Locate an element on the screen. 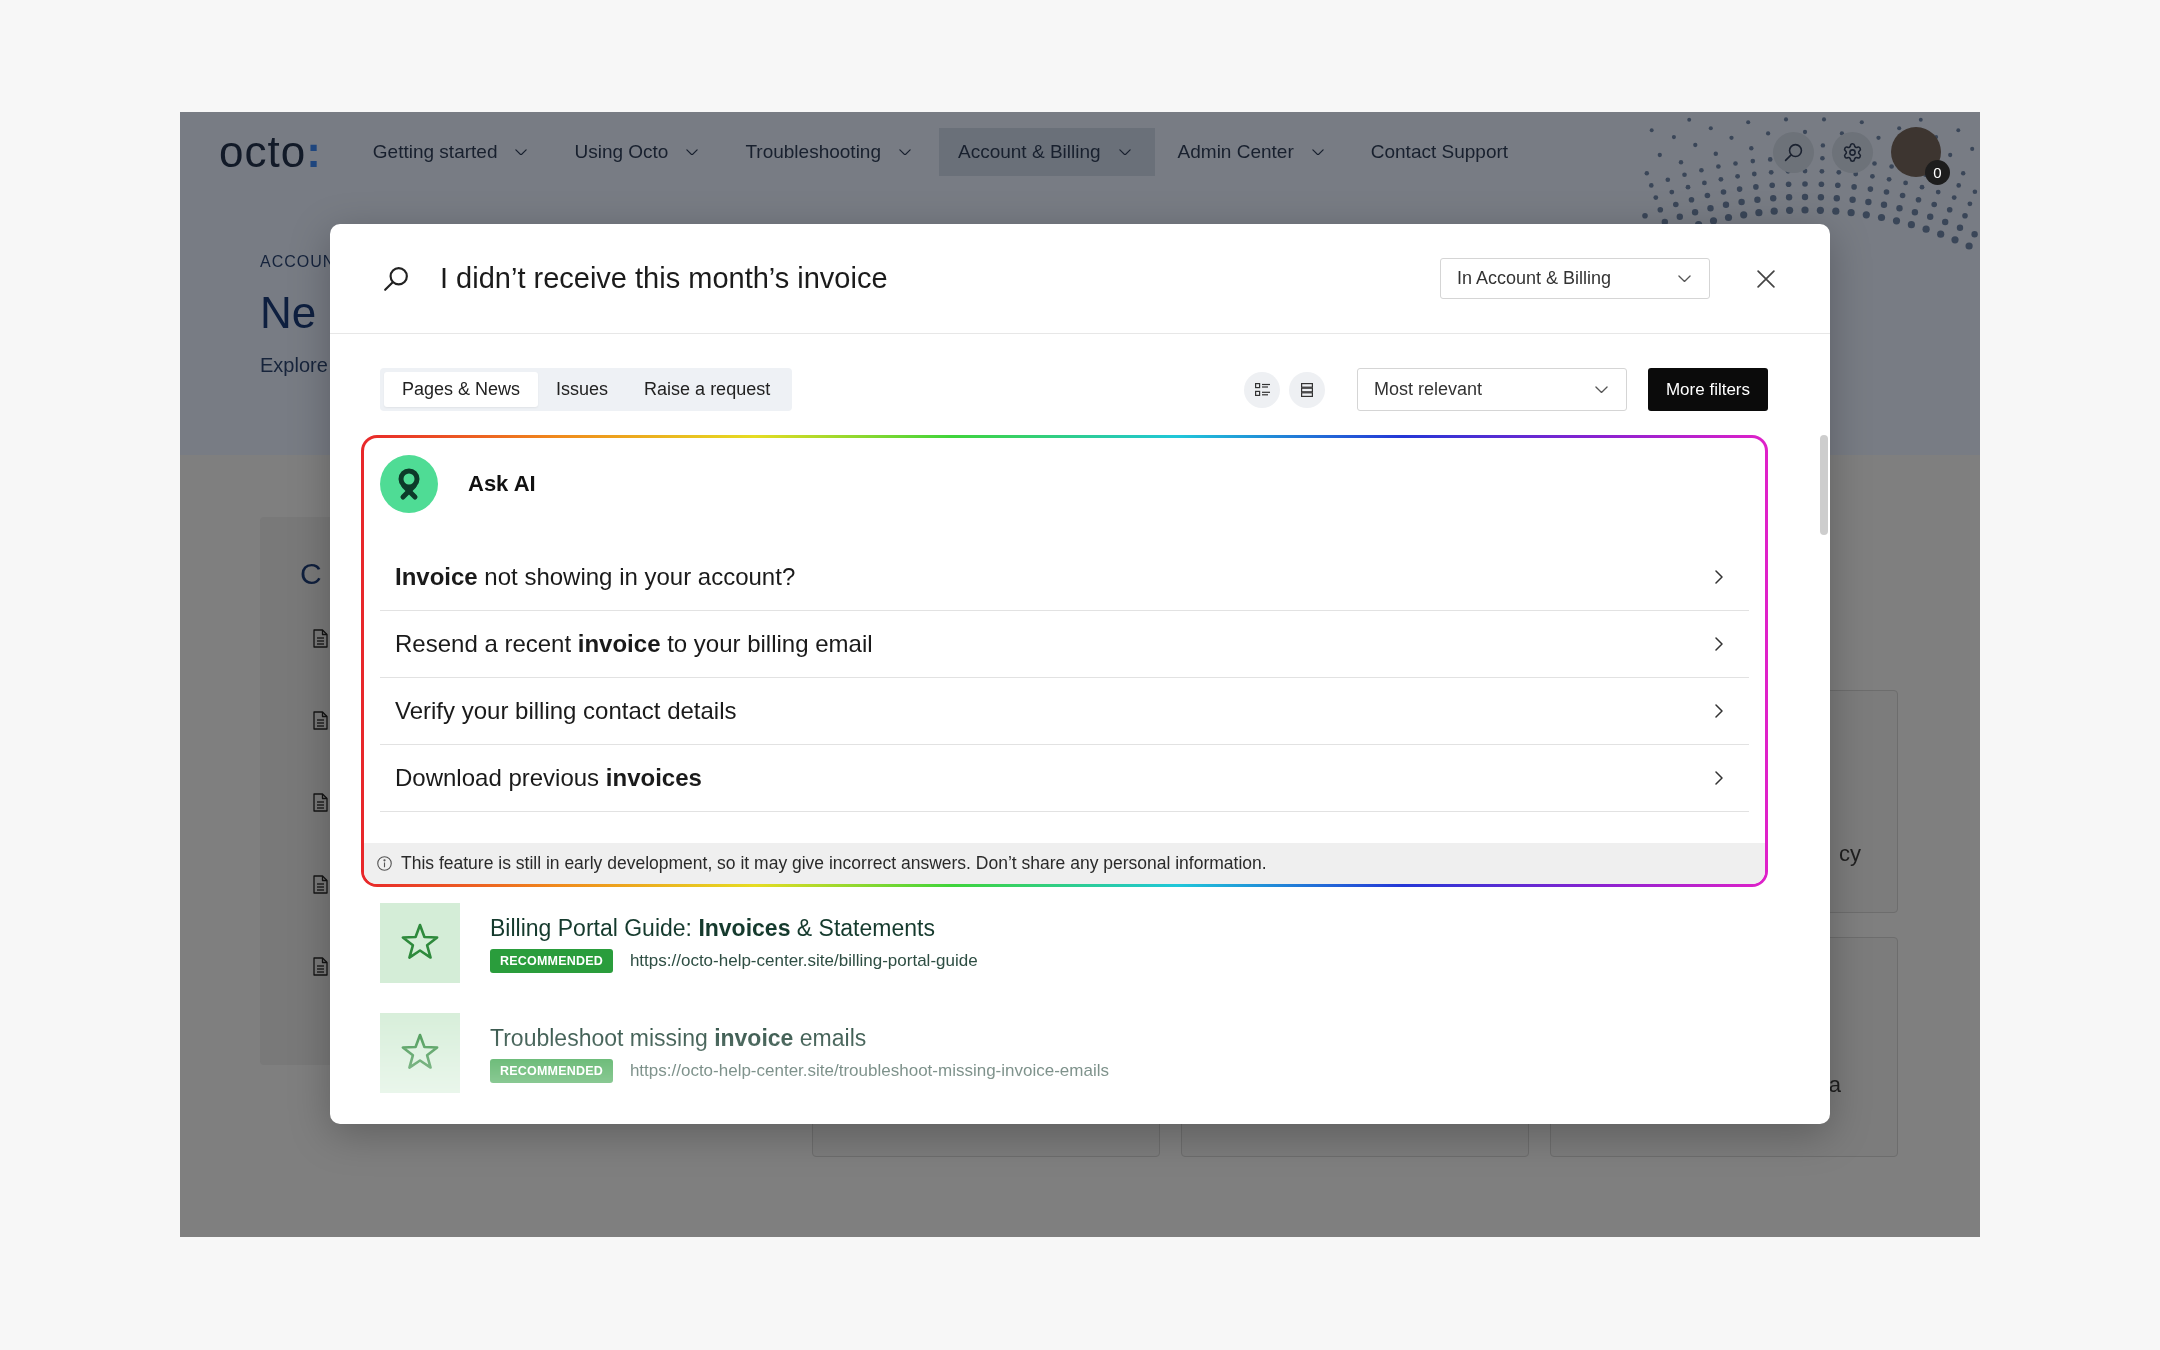 The height and width of the screenshot is (1350, 2160). result-title-link: Billing Portal Guide: Invoices & Statements is located at coordinates (712, 928).